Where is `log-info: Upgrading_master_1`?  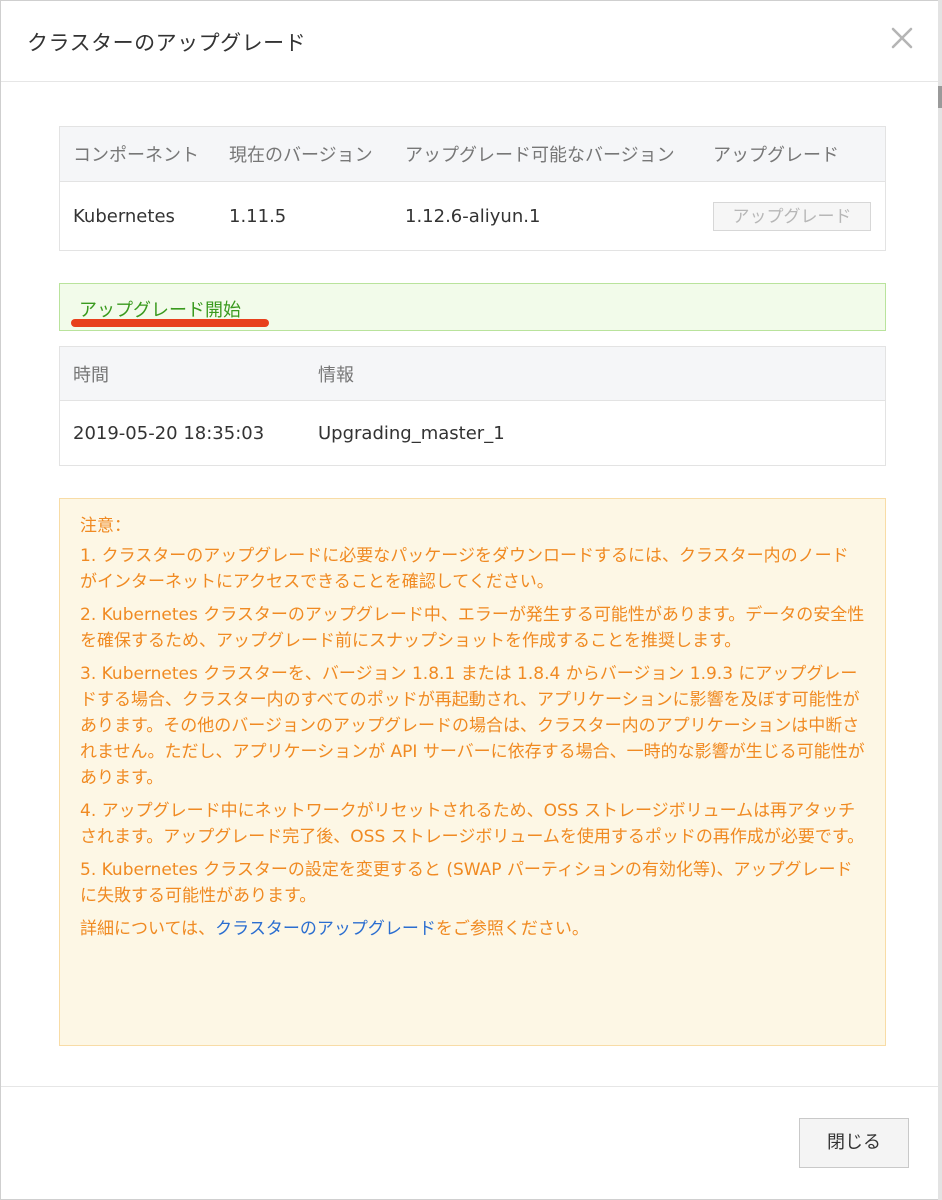 log-info: Upgrading_master_1 is located at coordinates (411, 433).